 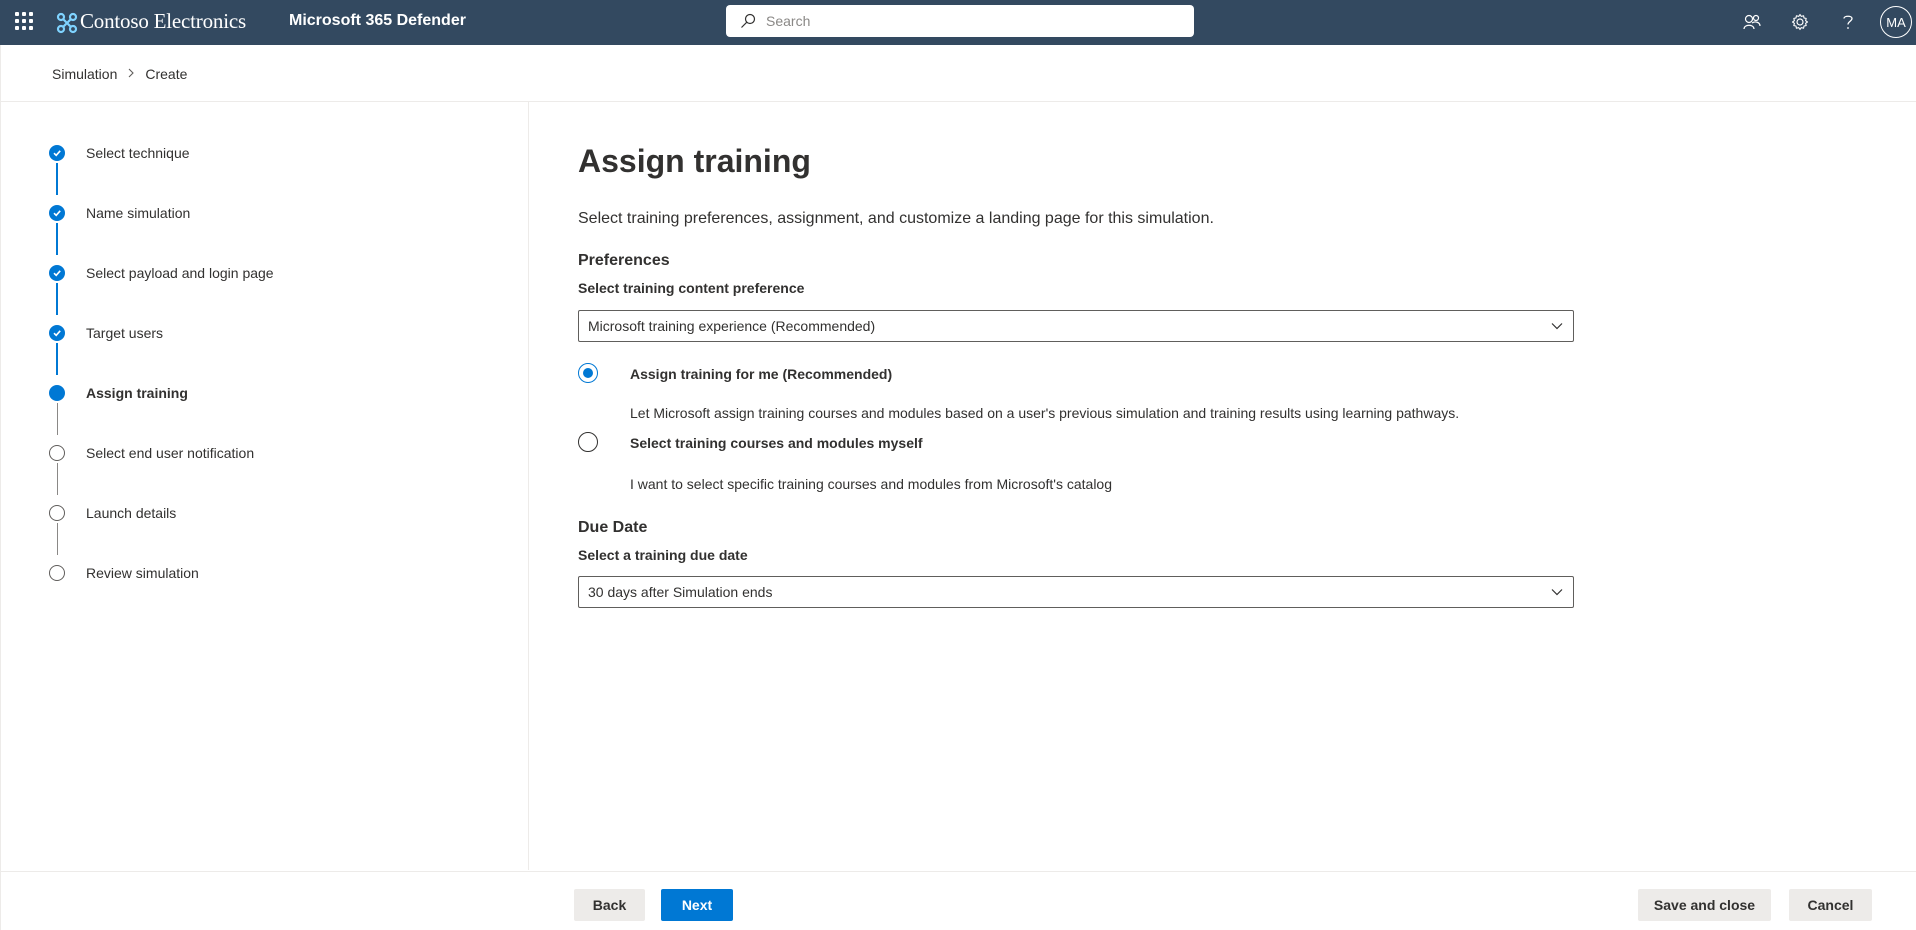 I want to click on app-launcher-icon, so click(x=23, y=20).